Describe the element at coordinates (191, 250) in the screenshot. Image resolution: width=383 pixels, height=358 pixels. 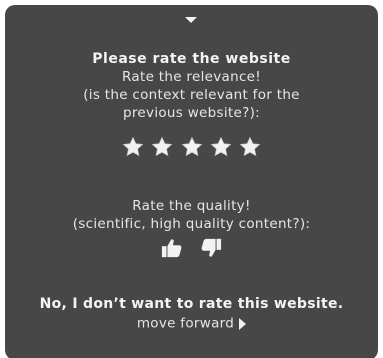
I see `quality-thumb-rating` at that location.